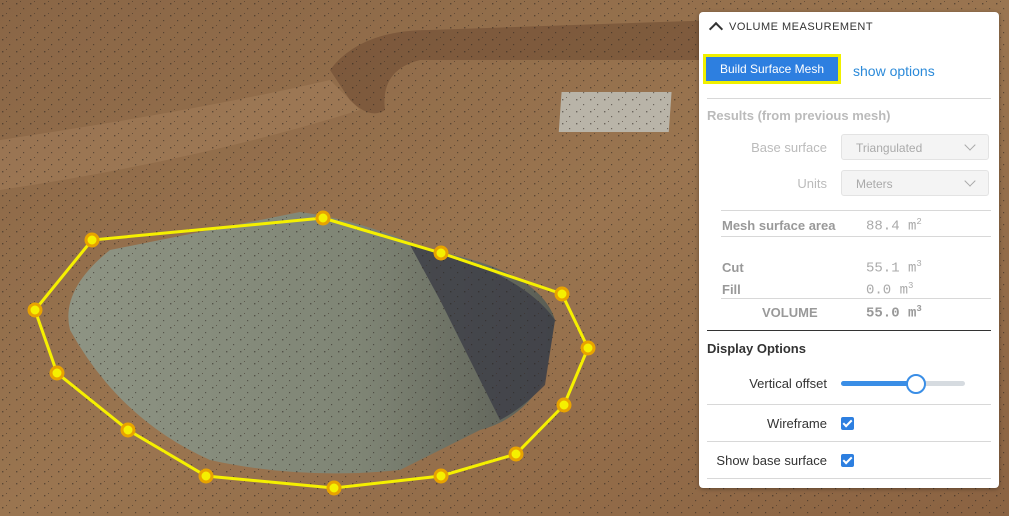 Image resolution: width=1009 pixels, height=516 pixels. Describe the element at coordinates (894, 71) in the screenshot. I see `show-options-link: show options` at that location.